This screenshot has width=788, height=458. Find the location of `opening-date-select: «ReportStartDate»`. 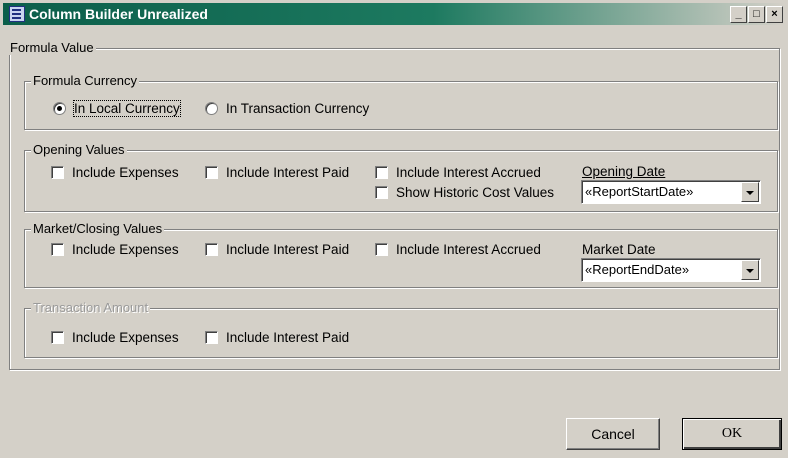

opening-date-select: «ReportStartDate» is located at coordinates (671, 192).